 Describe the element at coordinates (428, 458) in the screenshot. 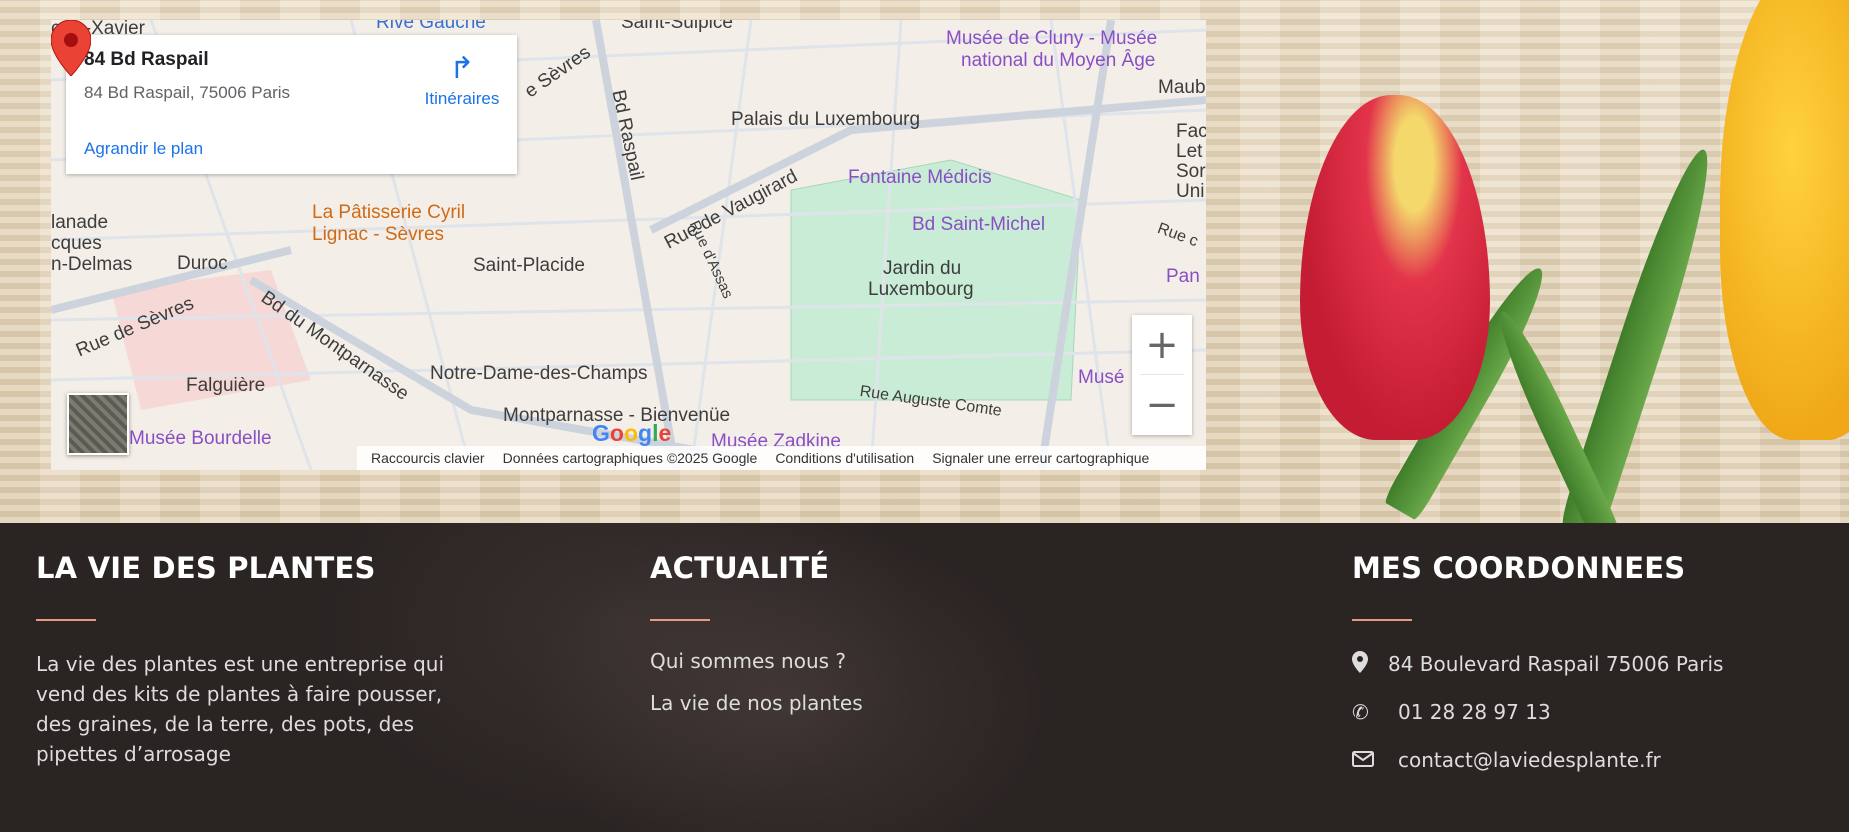

I see `keyboard-shortcuts-link: Raccourcis clavier` at that location.